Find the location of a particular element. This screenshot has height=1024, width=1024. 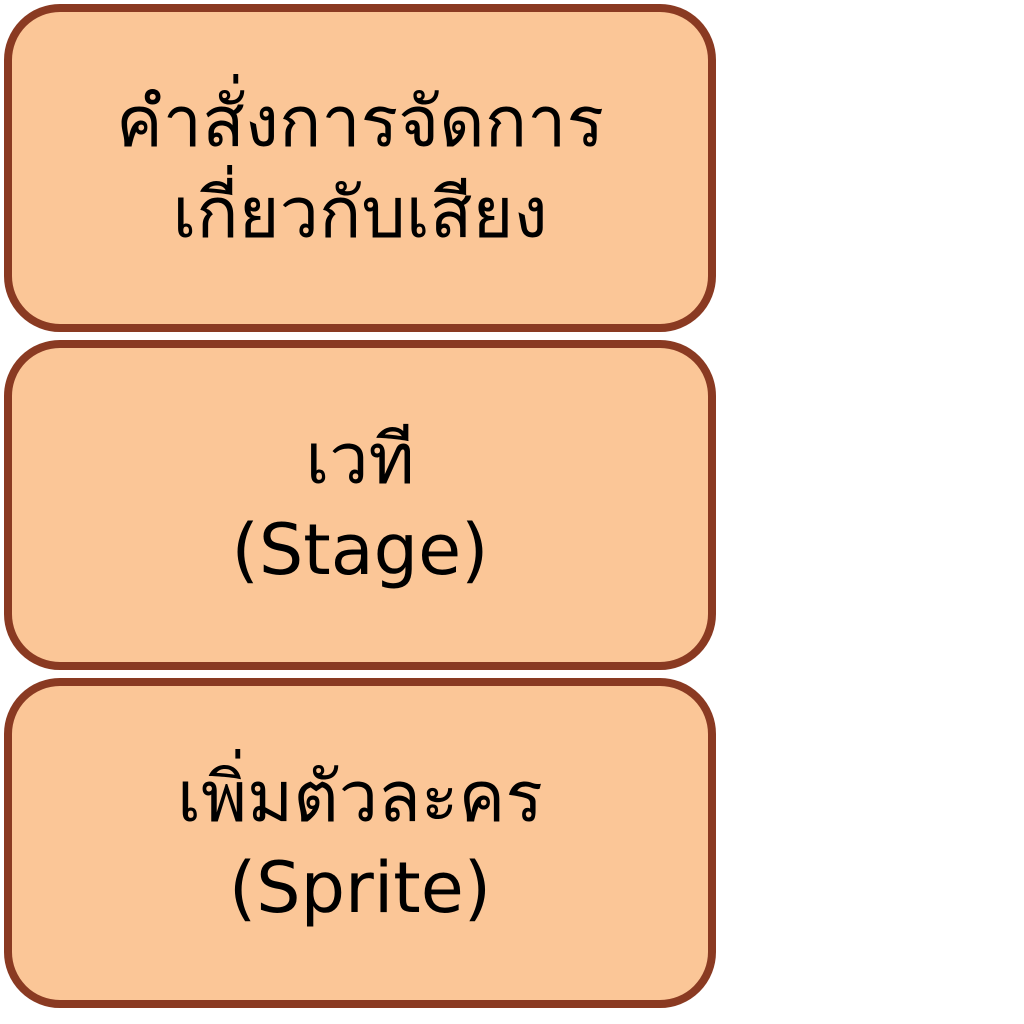

sound-commands-label-line2: เกี่ยวกับเสียง is located at coordinates (360, 213).